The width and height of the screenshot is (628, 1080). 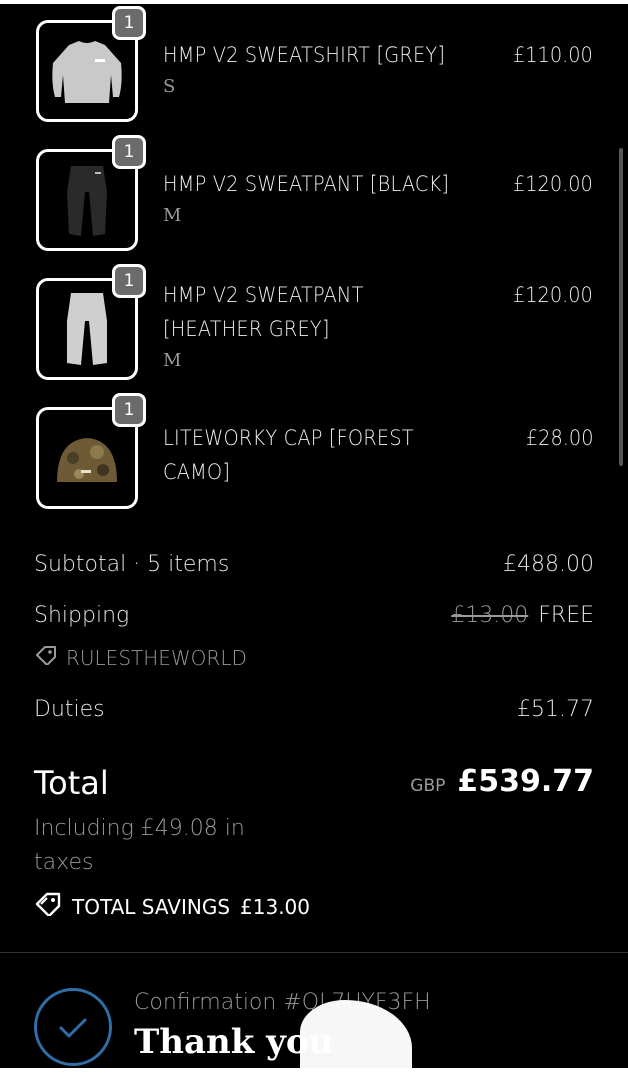 What do you see at coordinates (275, 906) in the screenshot?
I see `savings-value: £13.00` at bounding box center [275, 906].